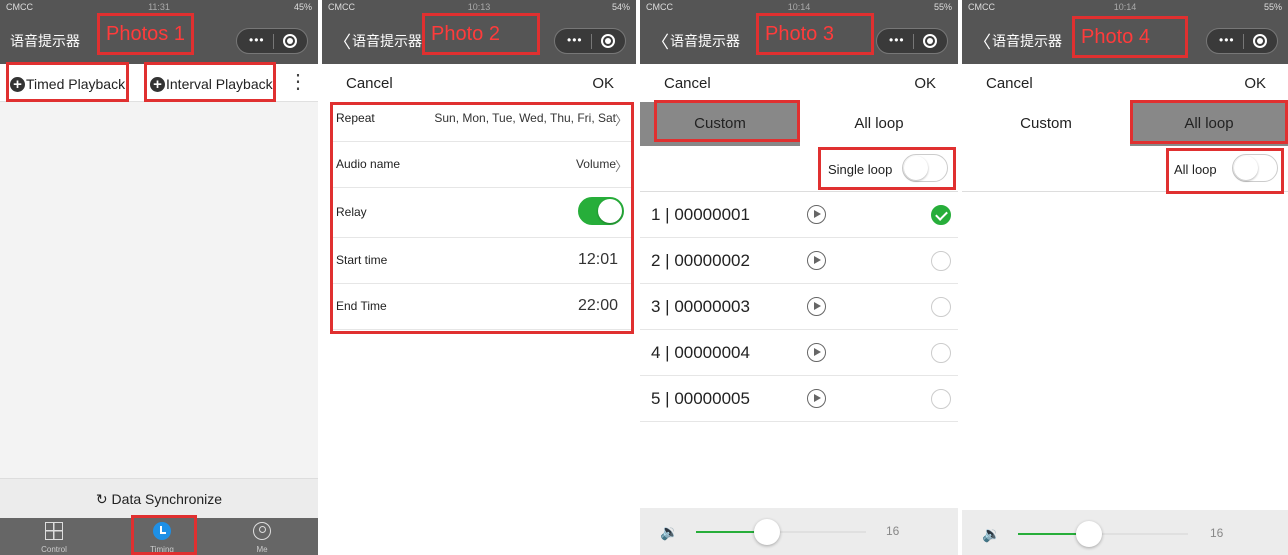 Image resolution: width=1288 pixels, height=555 pixels. Describe the element at coordinates (700, 306) in the screenshot. I see `track-label: 3 | 00000003` at that location.